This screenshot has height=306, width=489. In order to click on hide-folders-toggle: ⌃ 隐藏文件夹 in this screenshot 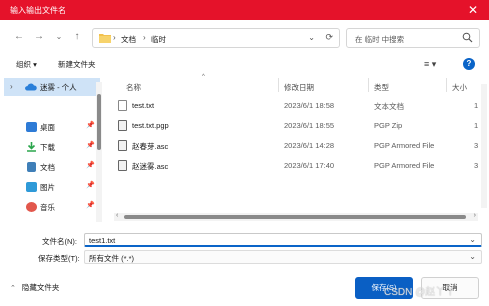, I will do `click(34, 287)`.